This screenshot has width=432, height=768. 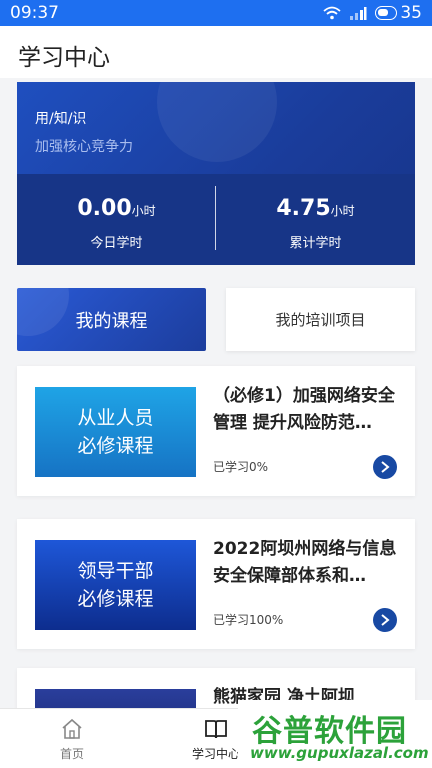 I want to click on course-thumbnail: 领导干部 必修课程, so click(x=115, y=585).